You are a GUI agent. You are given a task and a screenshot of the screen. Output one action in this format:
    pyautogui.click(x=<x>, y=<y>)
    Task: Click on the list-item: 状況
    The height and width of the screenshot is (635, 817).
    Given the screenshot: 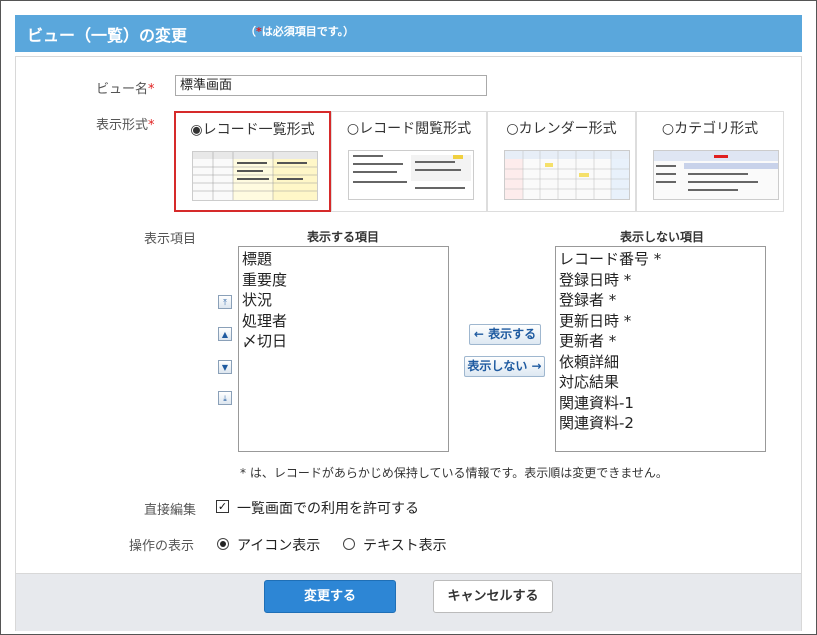 What is the action you would take?
    pyautogui.click(x=343, y=300)
    